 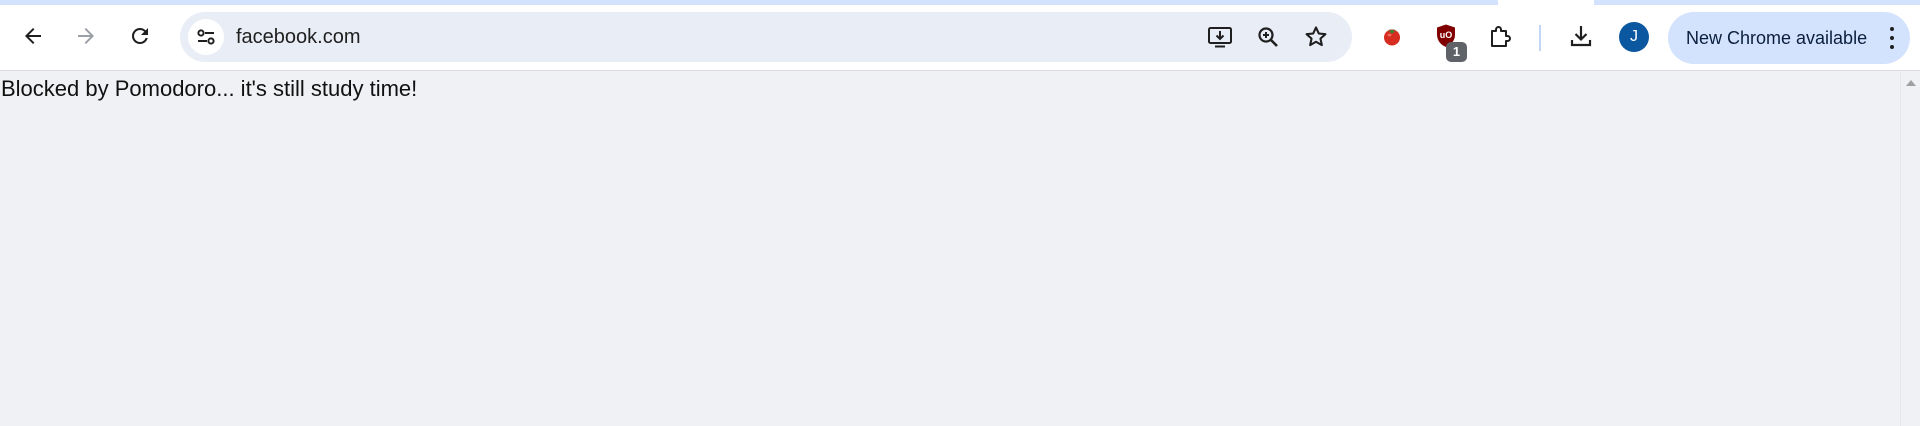 I want to click on url-text: facebook.com, so click(x=298, y=37).